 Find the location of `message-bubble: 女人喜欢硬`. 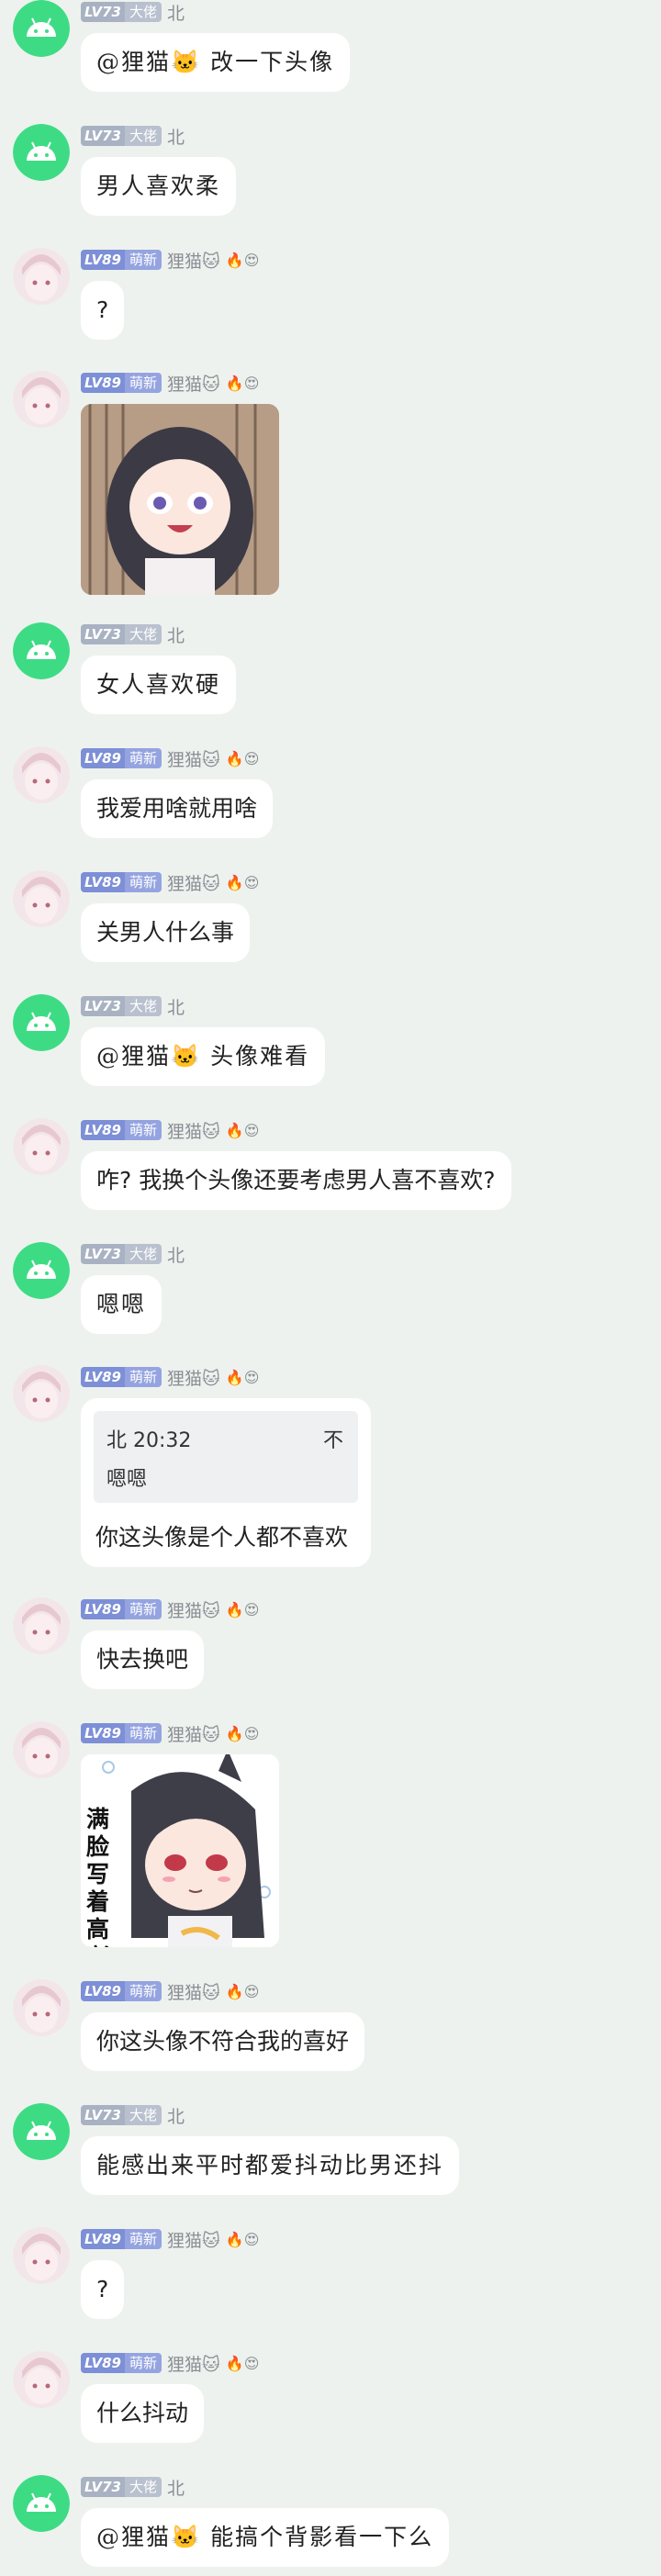

message-bubble: 女人喜欢硬 is located at coordinates (159, 684).